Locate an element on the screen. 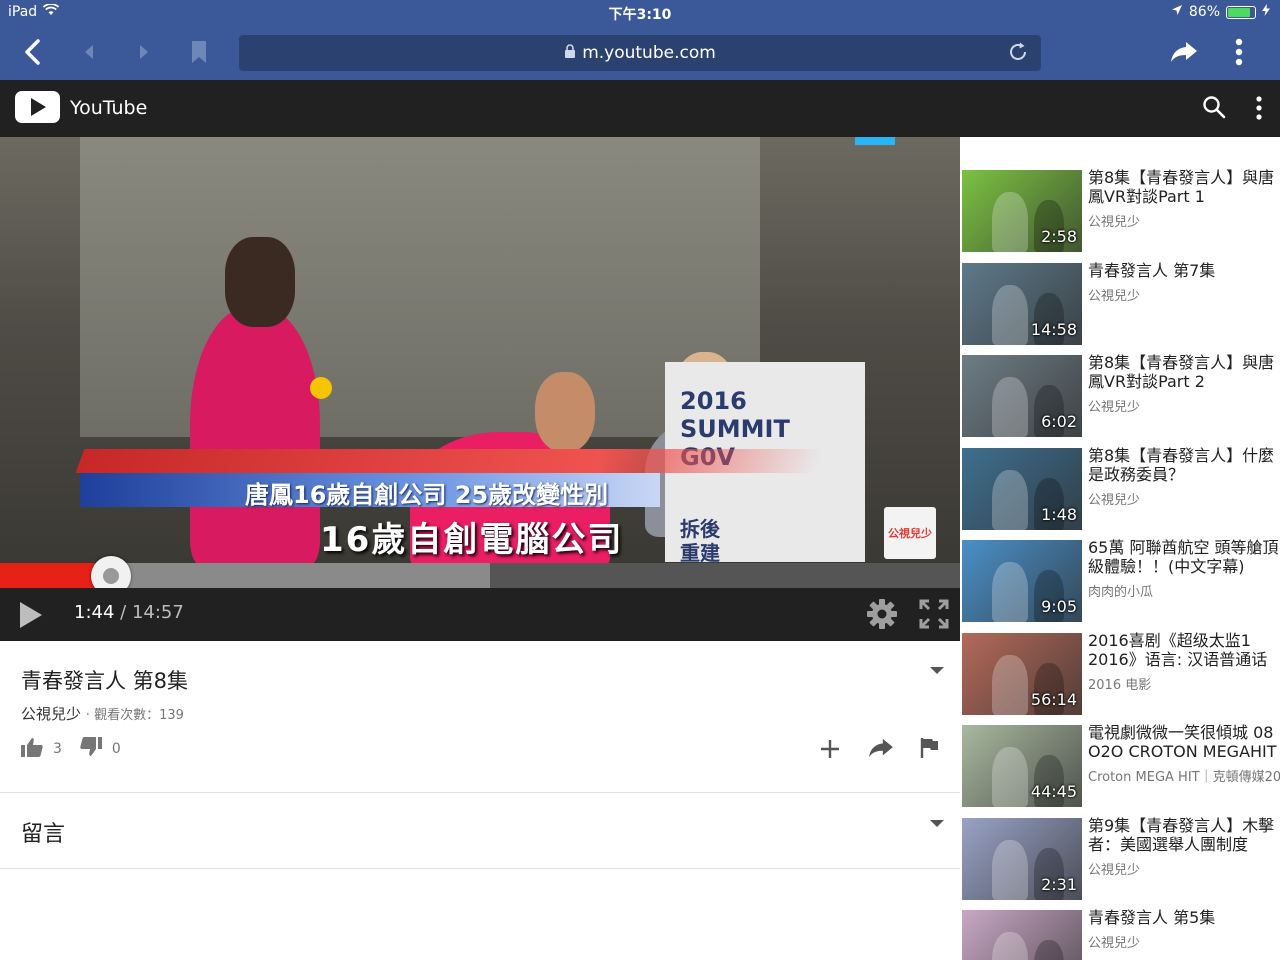  related-video-title: 青春發言人 第5集 is located at coordinates (1184, 917).